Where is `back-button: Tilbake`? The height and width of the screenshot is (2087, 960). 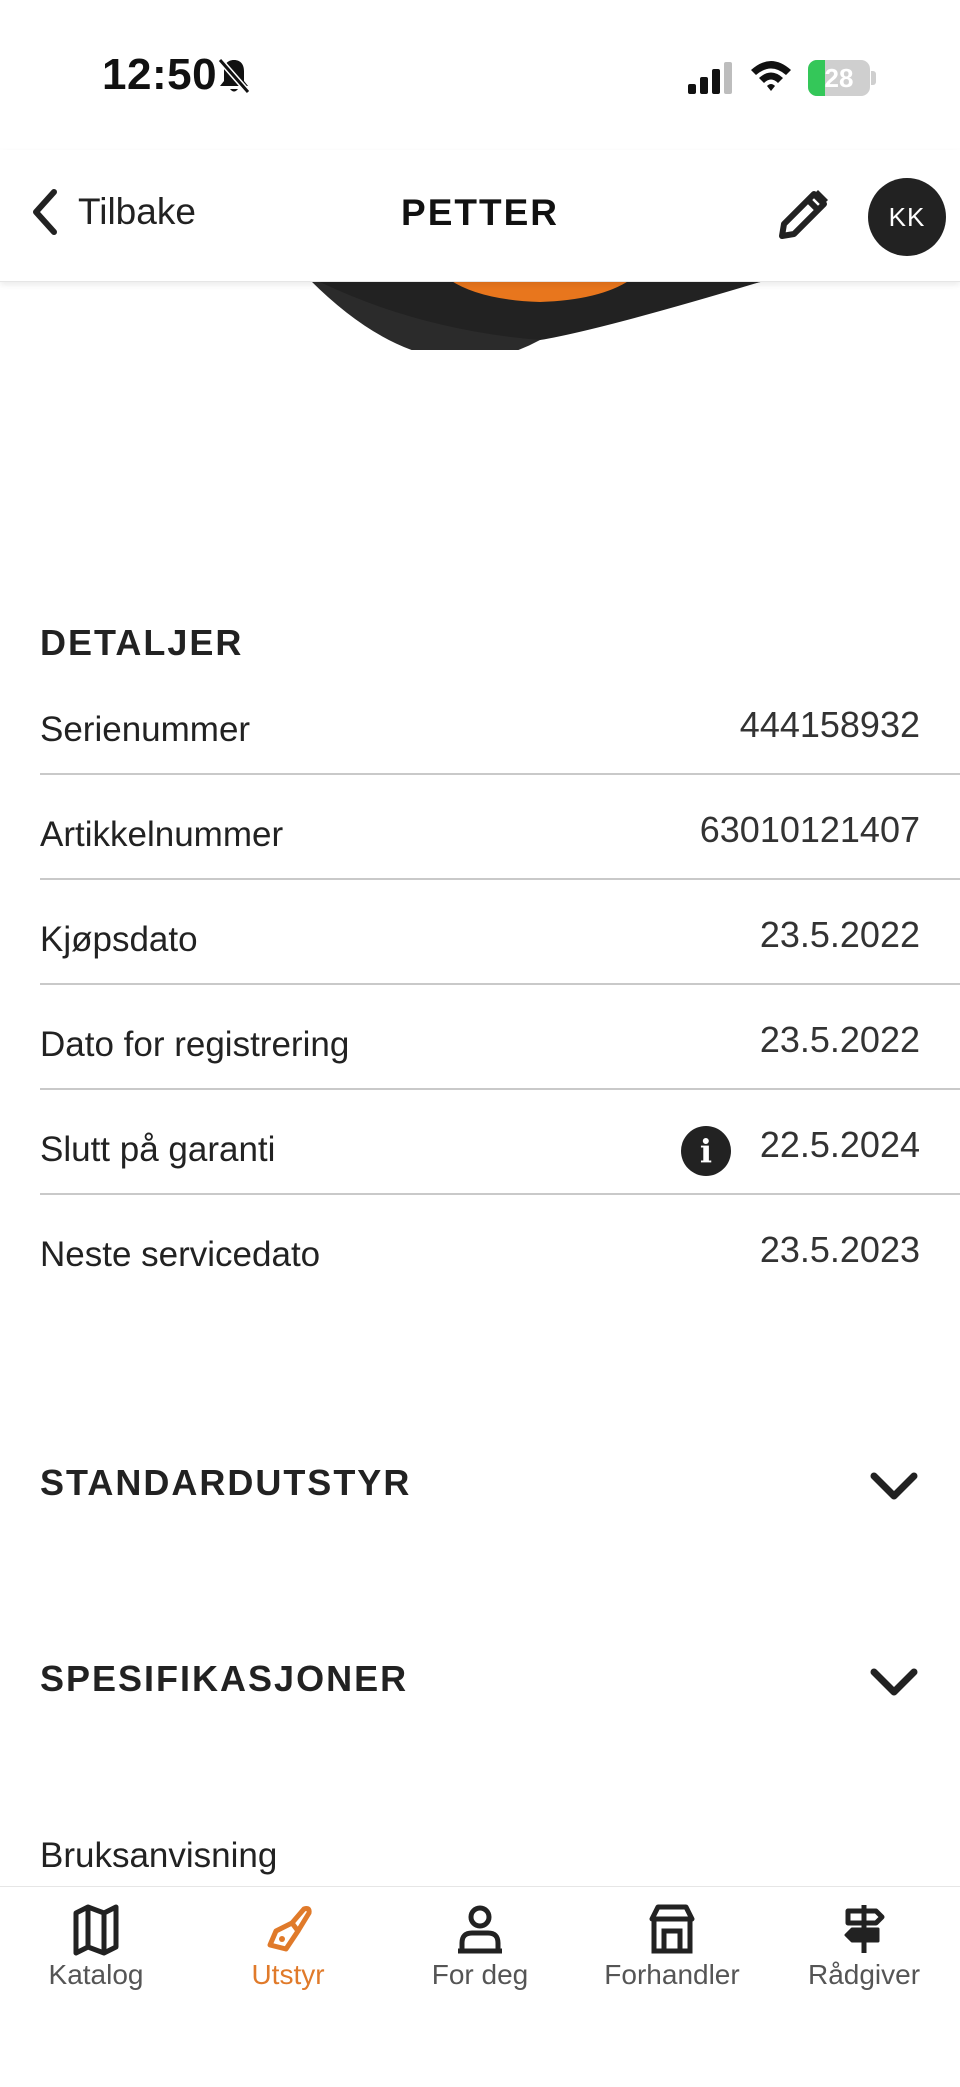 back-button: Tilbake is located at coordinates (112, 212).